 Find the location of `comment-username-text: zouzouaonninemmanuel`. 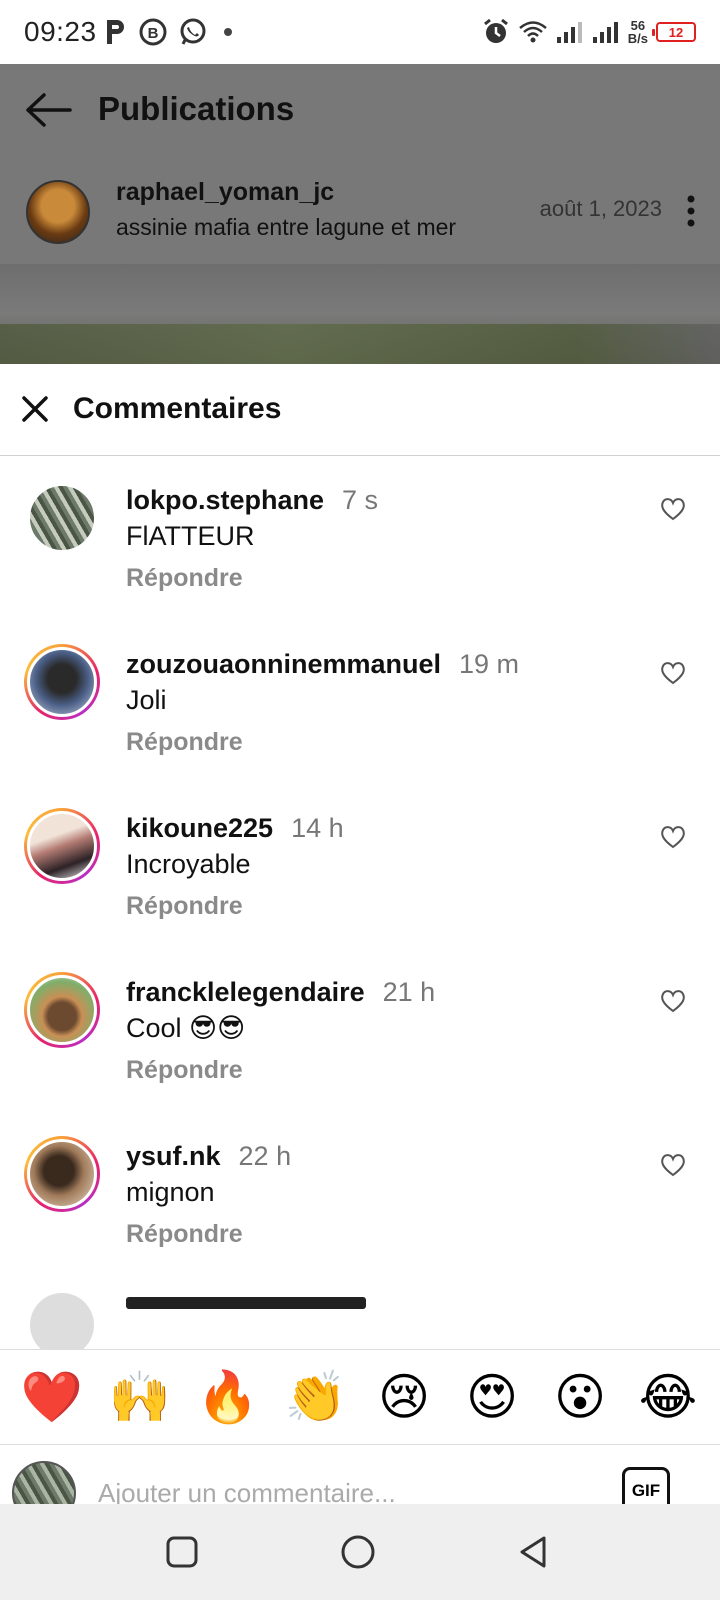

comment-username-text: zouzouaonninemmanuel is located at coordinates (284, 664).